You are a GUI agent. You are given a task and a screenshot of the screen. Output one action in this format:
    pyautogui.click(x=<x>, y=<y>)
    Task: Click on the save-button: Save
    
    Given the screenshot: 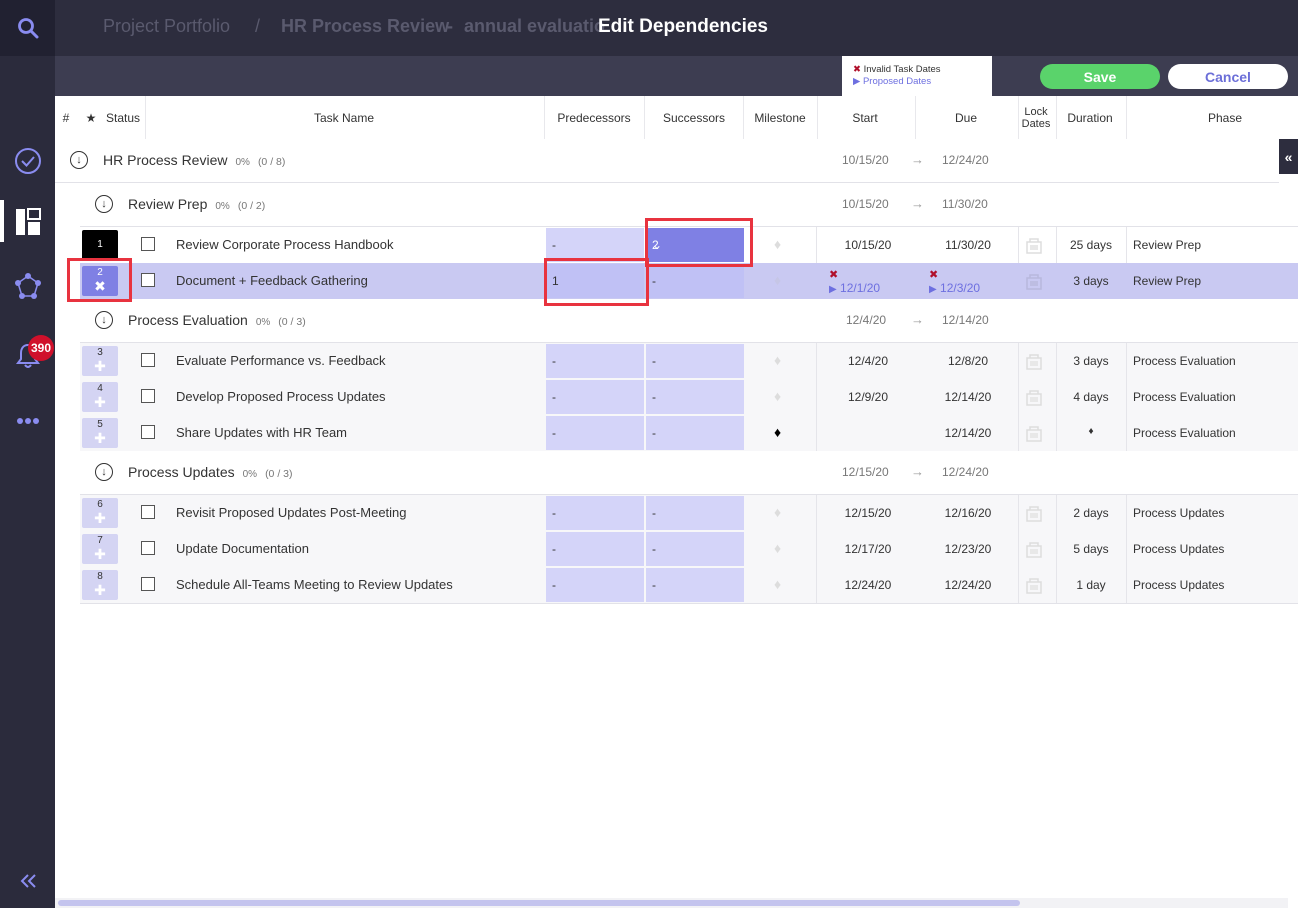 What is the action you would take?
    pyautogui.click(x=1100, y=76)
    